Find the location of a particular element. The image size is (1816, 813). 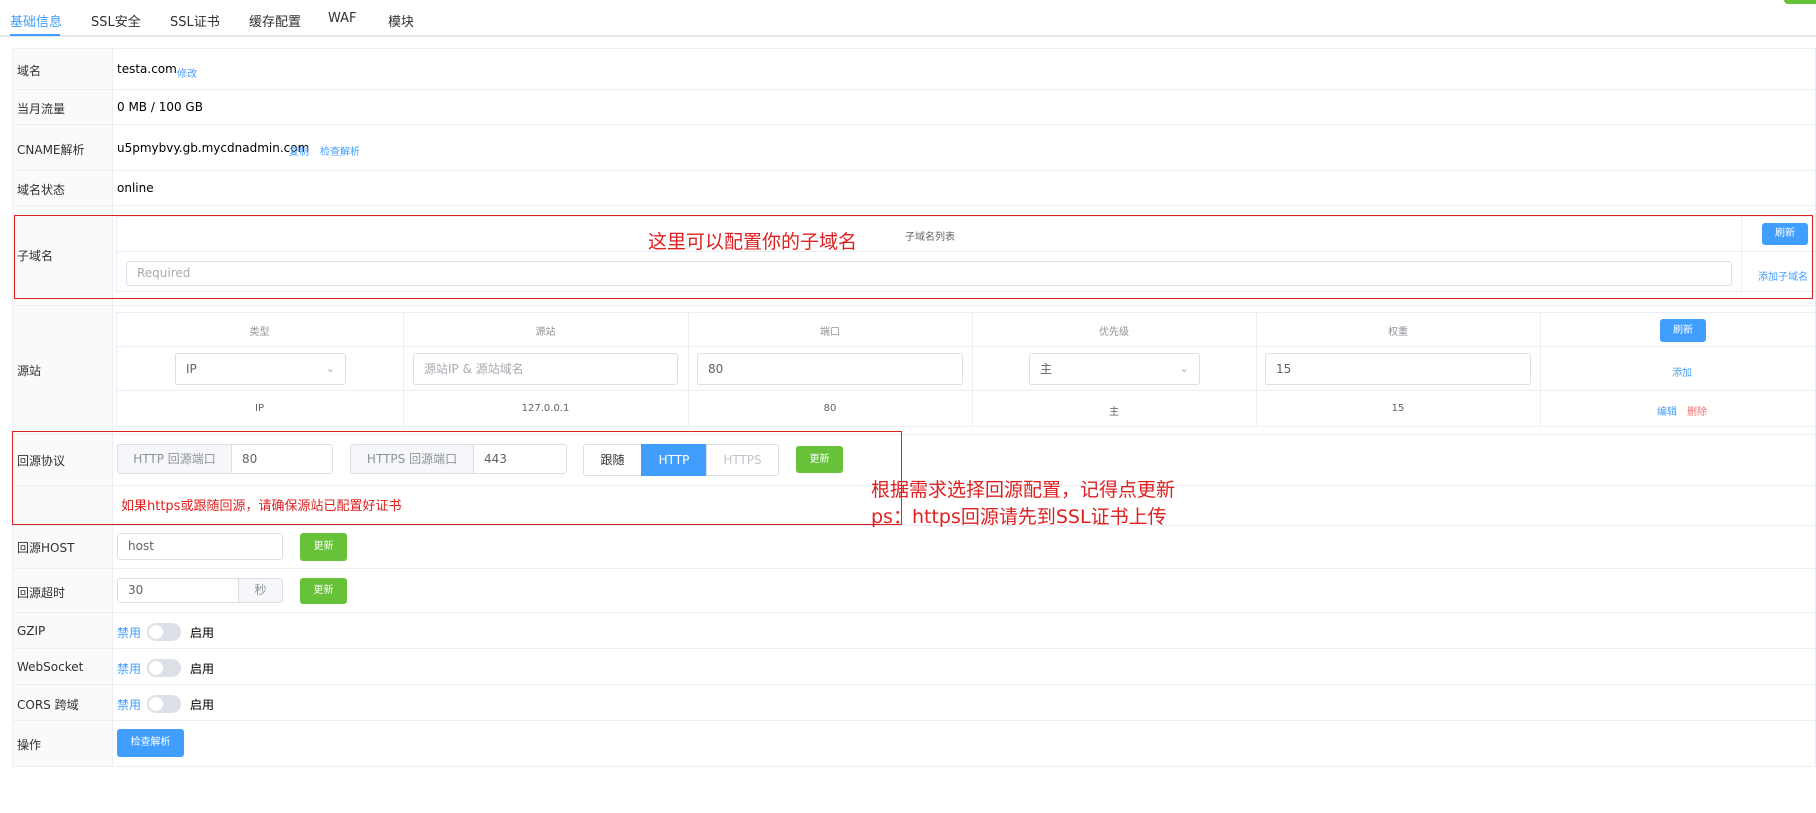

check-dns-link: 检查解析 is located at coordinates (340, 150).